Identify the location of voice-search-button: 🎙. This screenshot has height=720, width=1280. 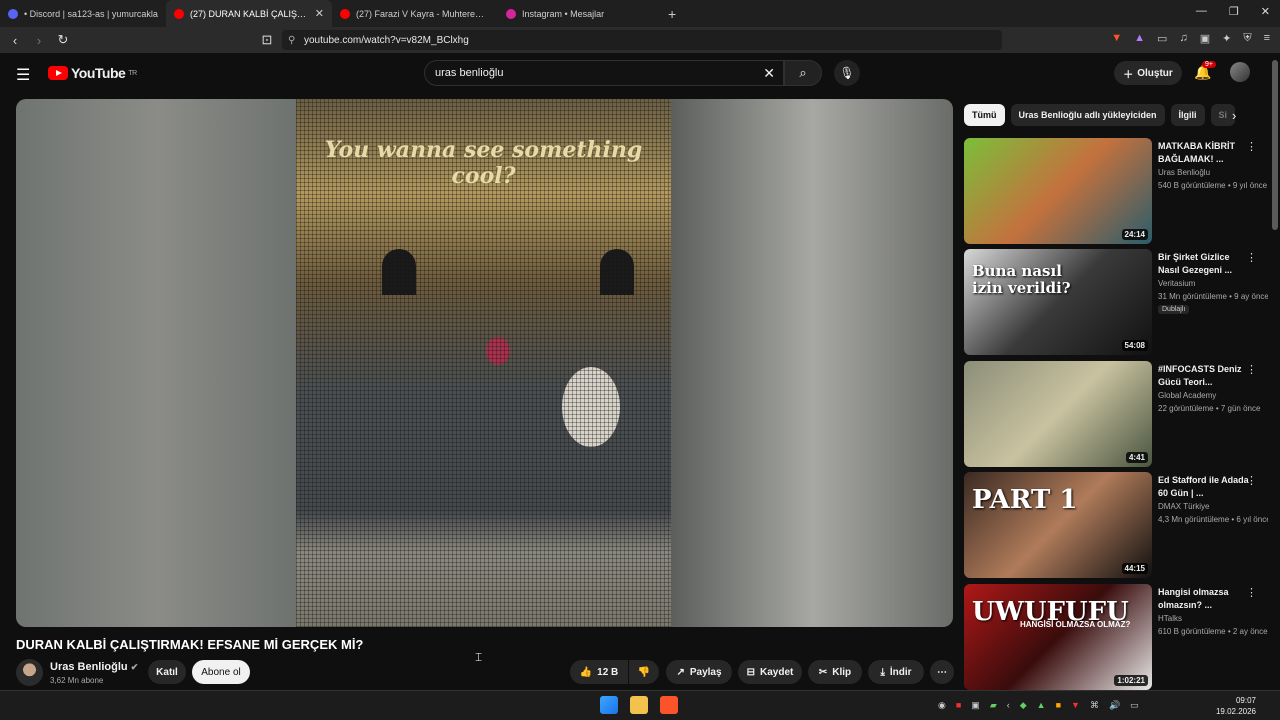
(847, 73).